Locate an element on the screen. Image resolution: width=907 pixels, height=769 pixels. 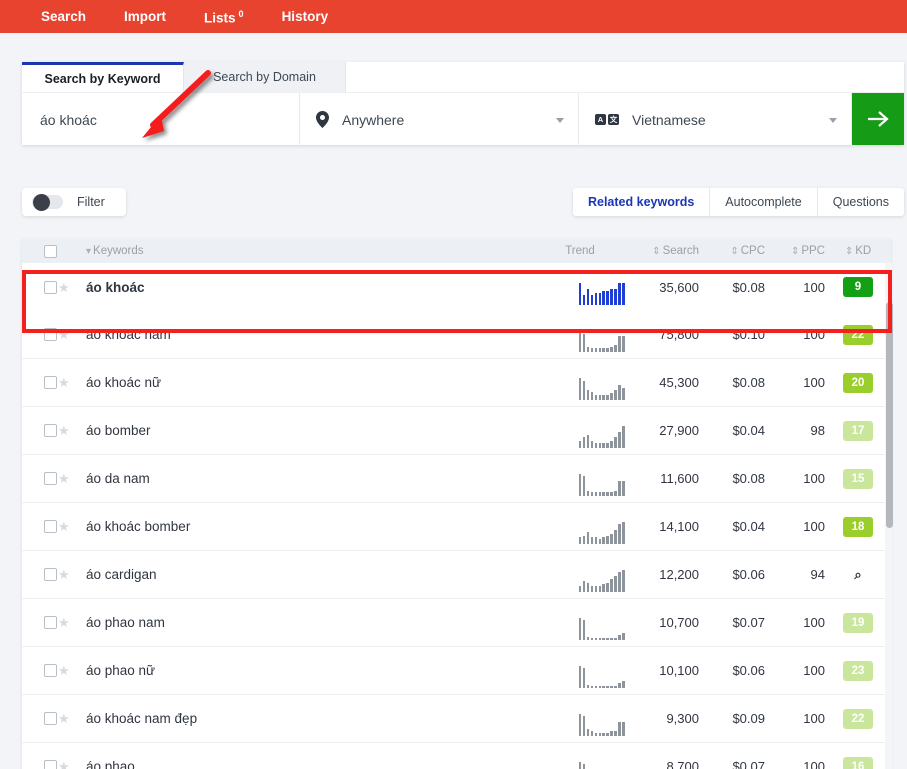
row-keyword: áo khoác bomber is located at coordinates (310, 526).